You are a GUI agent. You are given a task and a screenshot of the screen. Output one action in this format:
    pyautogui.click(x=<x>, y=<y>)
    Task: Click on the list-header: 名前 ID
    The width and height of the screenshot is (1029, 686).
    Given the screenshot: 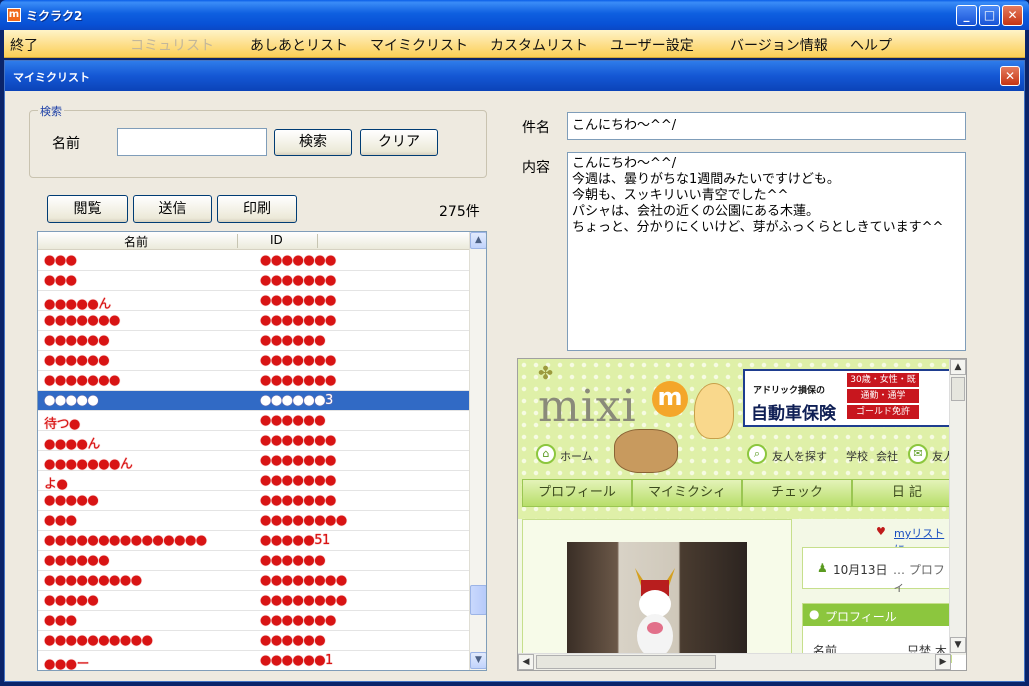 What is the action you would take?
    pyautogui.click(x=253, y=241)
    